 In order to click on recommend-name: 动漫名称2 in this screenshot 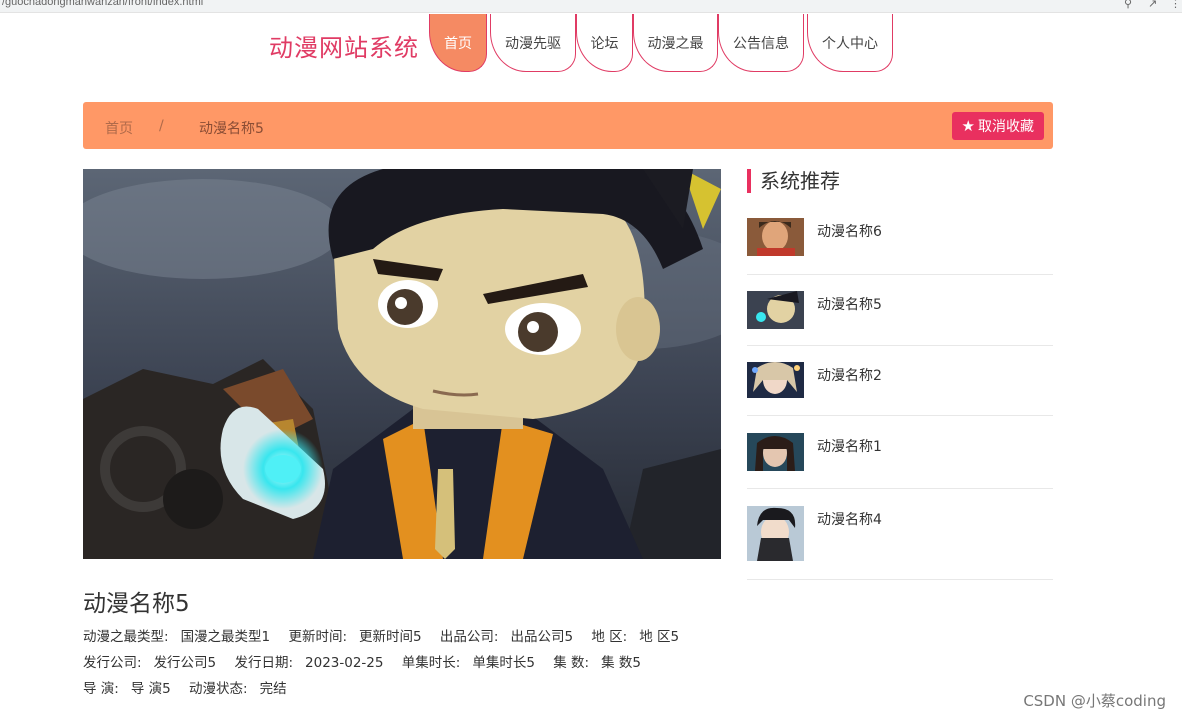, I will do `click(849, 376)`.